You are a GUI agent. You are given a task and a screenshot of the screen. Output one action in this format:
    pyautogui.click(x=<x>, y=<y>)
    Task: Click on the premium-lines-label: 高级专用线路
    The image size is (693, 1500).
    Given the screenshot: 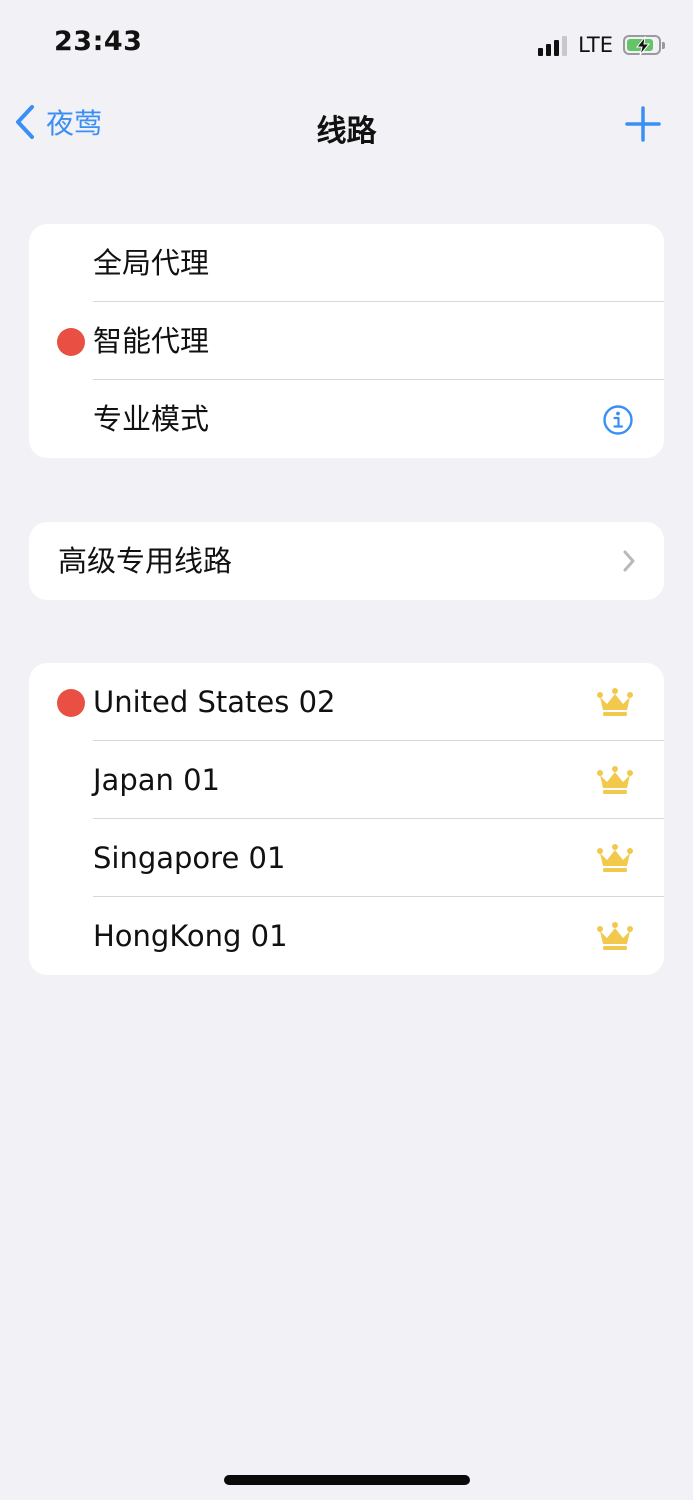 What is the action you would take?
    pyautogui.click(x=145, y=561)
    